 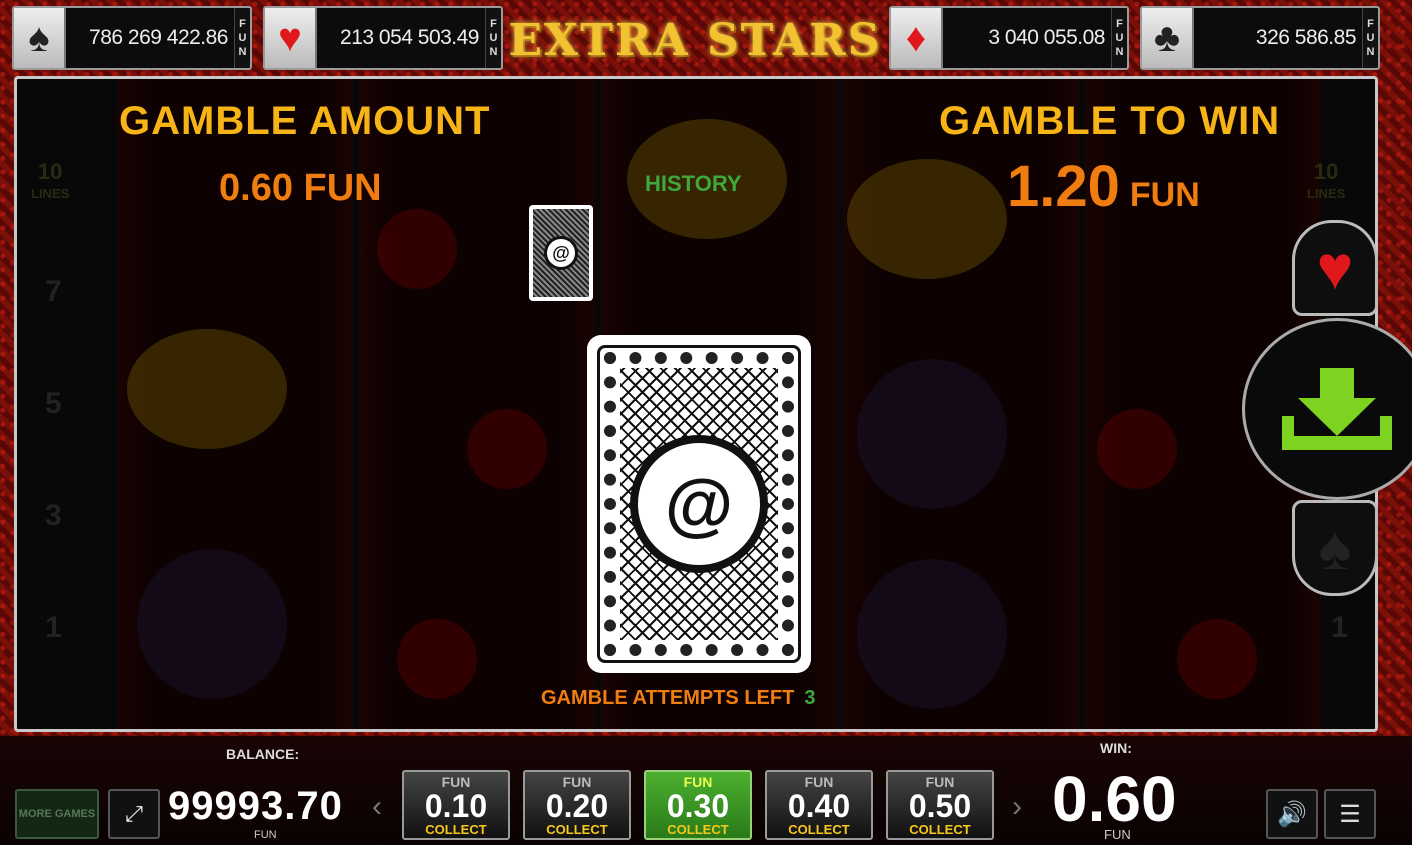 What do you see at coordinates (300, 188) in the screenshot?
I see `gamble-amount-value: 0.60 FUN` at bounding box center [300, 188].